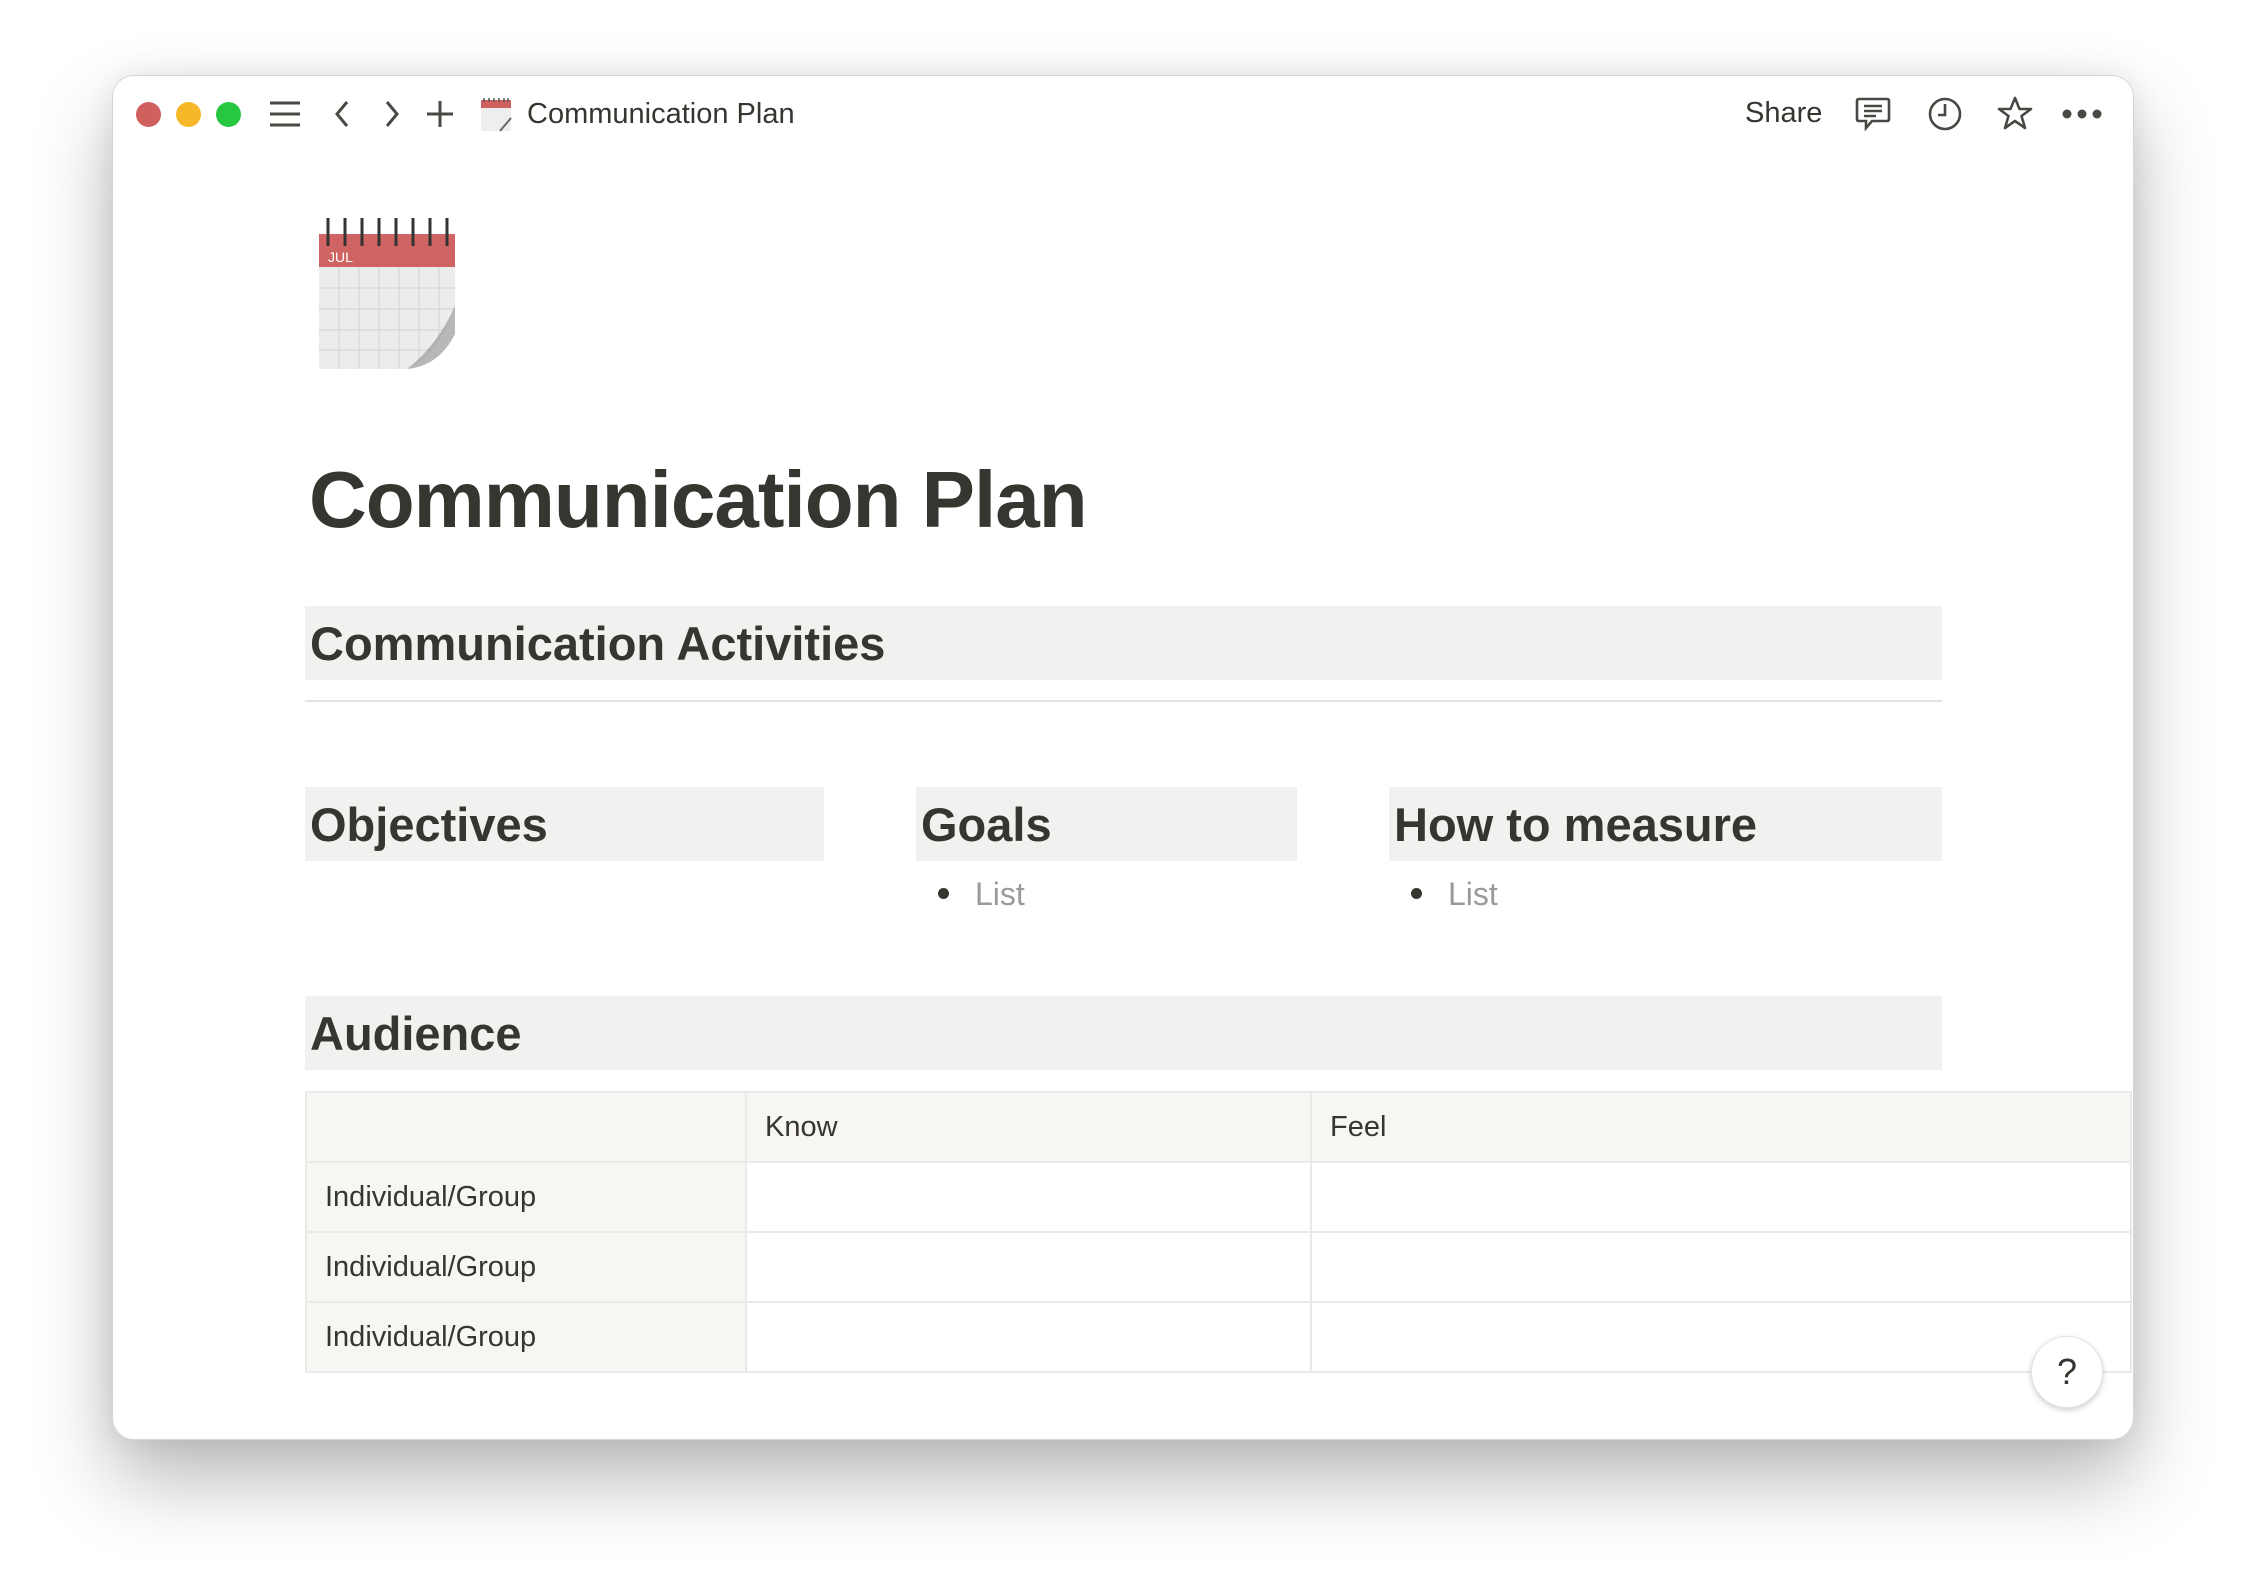 Image resolution: width=2246 pixels, height=1588 pixels. I want to click on breadcrumb-page-title: Communication Plan, so click(661, 114).